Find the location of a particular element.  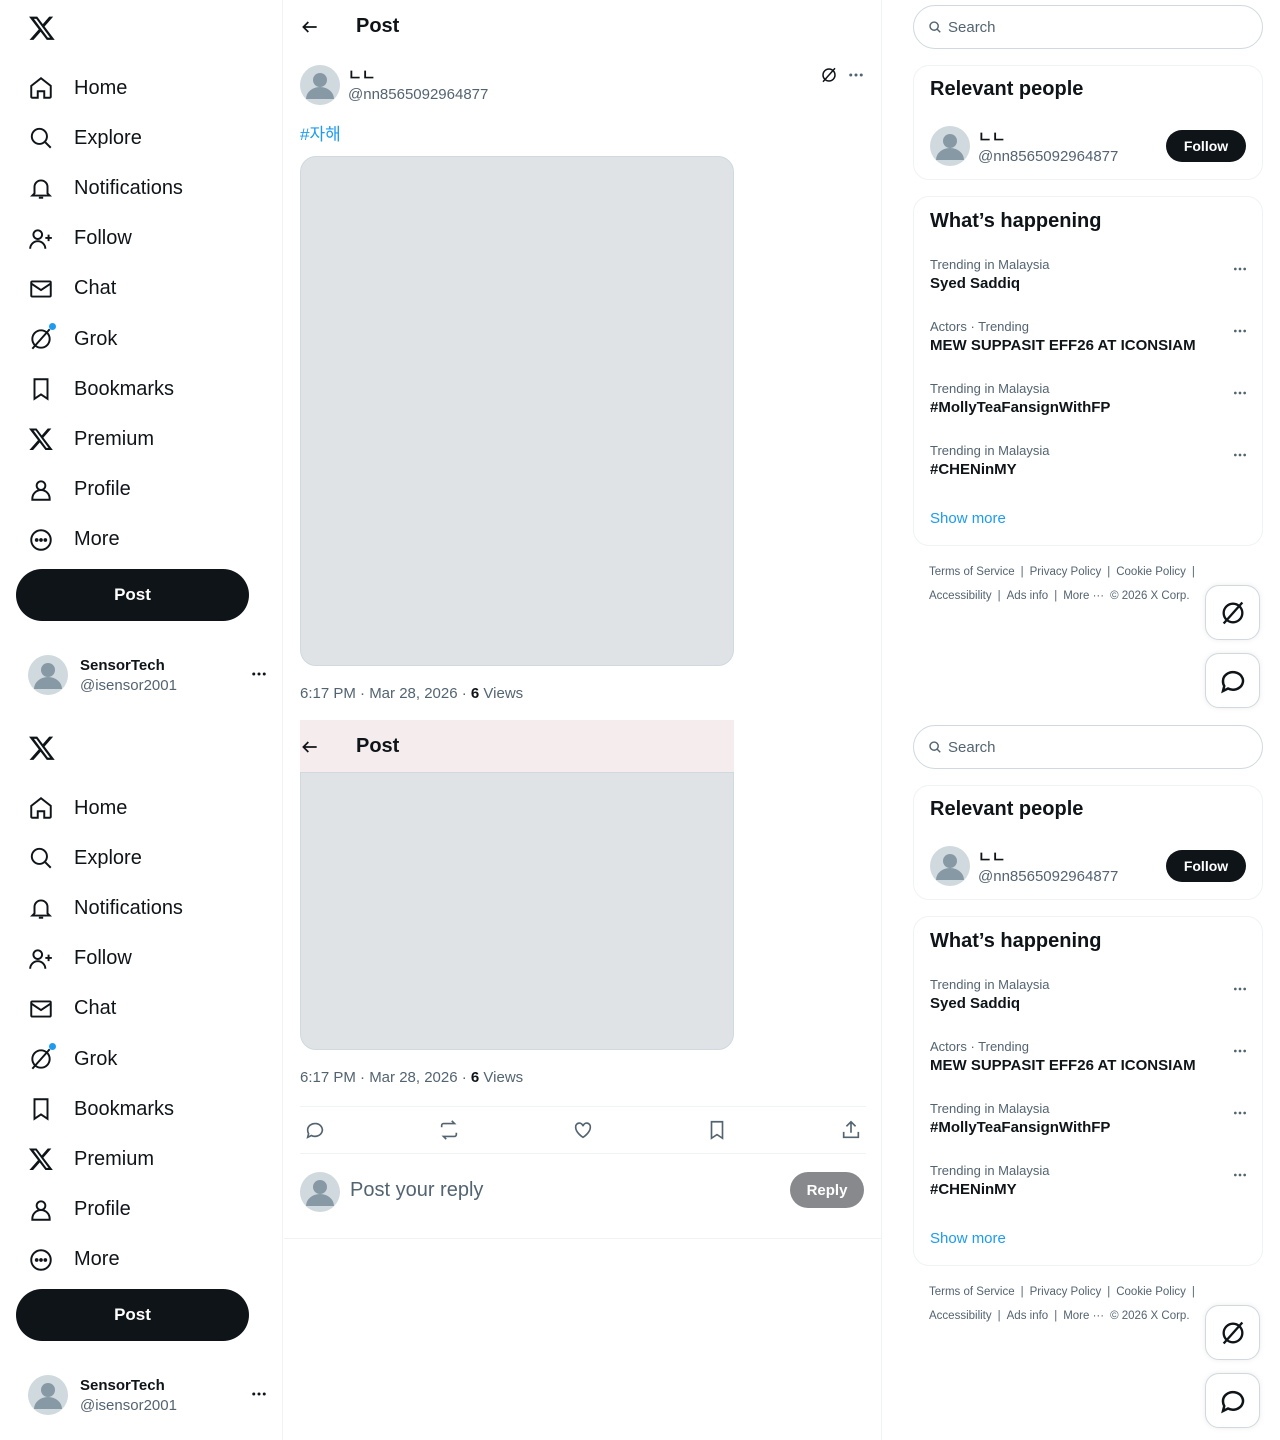

reply-button: Reply is located at coordinates (827, 1190).